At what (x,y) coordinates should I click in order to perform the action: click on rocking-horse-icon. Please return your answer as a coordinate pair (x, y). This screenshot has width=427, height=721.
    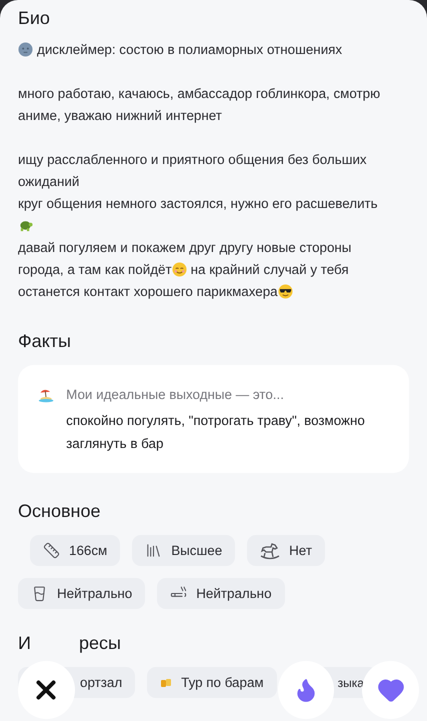
    Looking at the image, I should click on (270, 551).